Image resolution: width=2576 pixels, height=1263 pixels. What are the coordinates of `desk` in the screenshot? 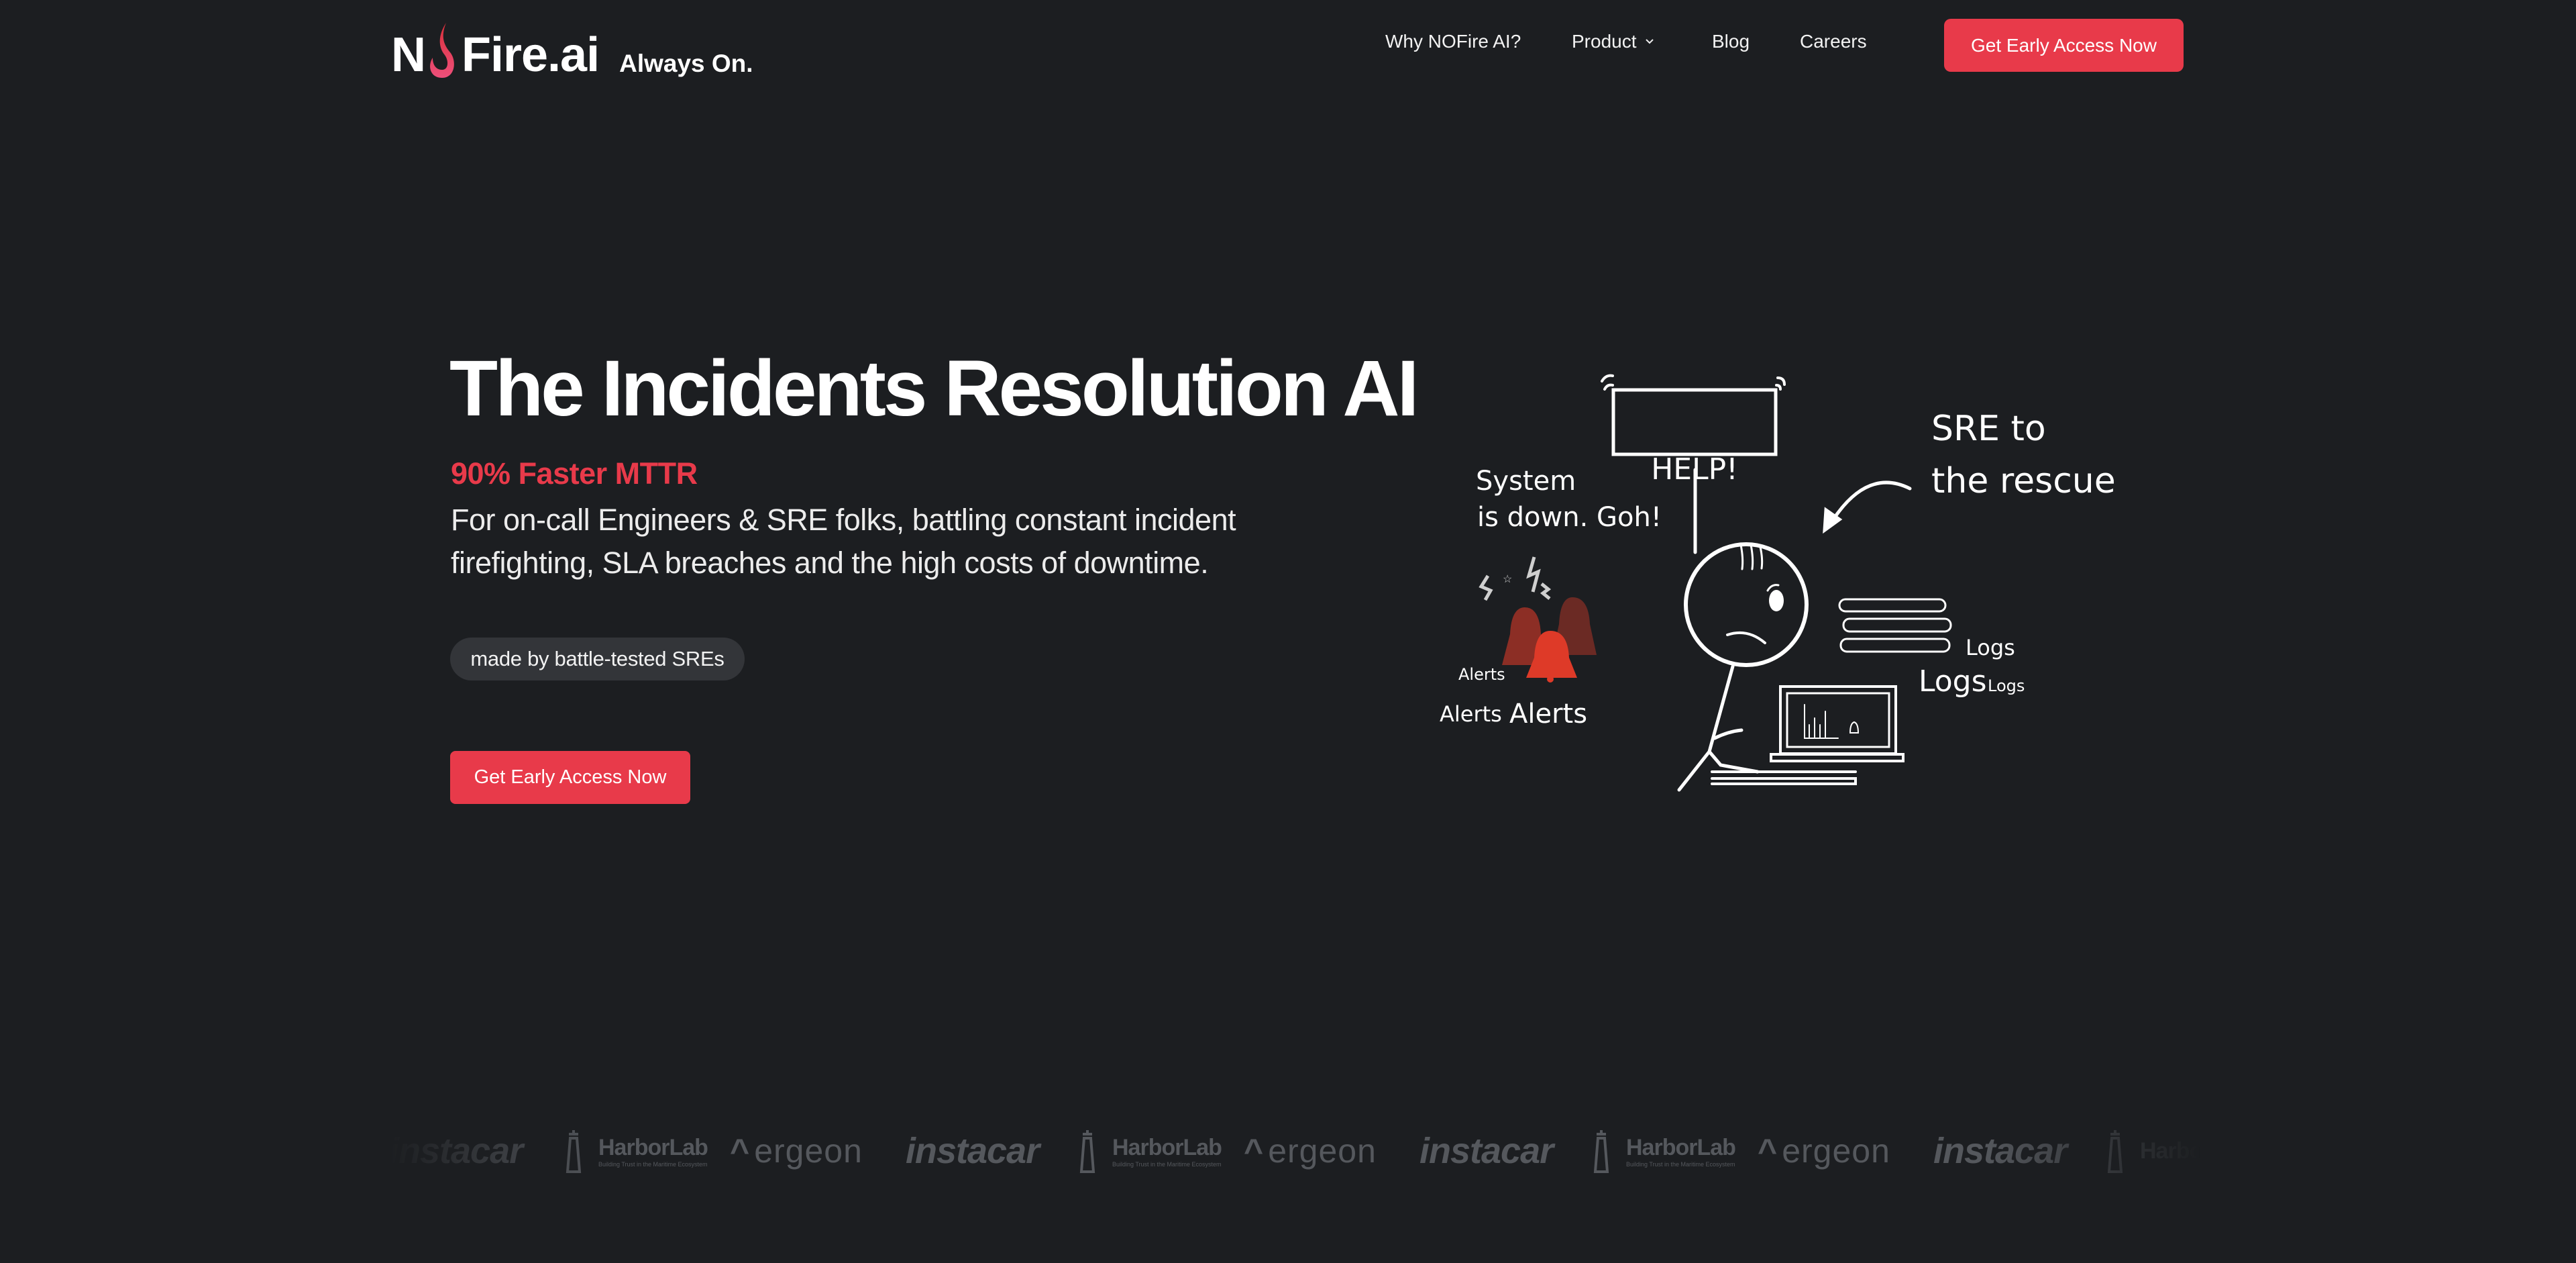 It's located at (1784, 777).